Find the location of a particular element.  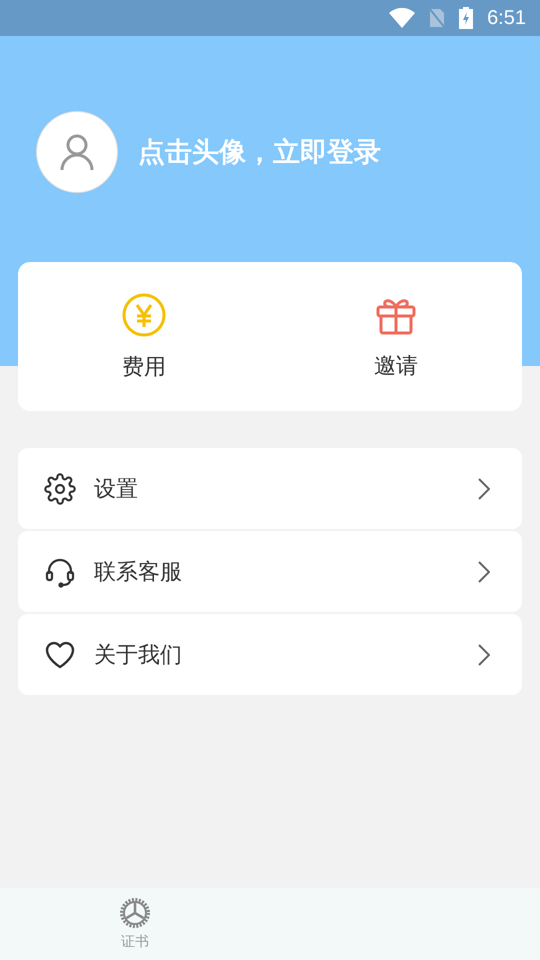

menu-item: 关于我们 is located at coordinates (270, 654).